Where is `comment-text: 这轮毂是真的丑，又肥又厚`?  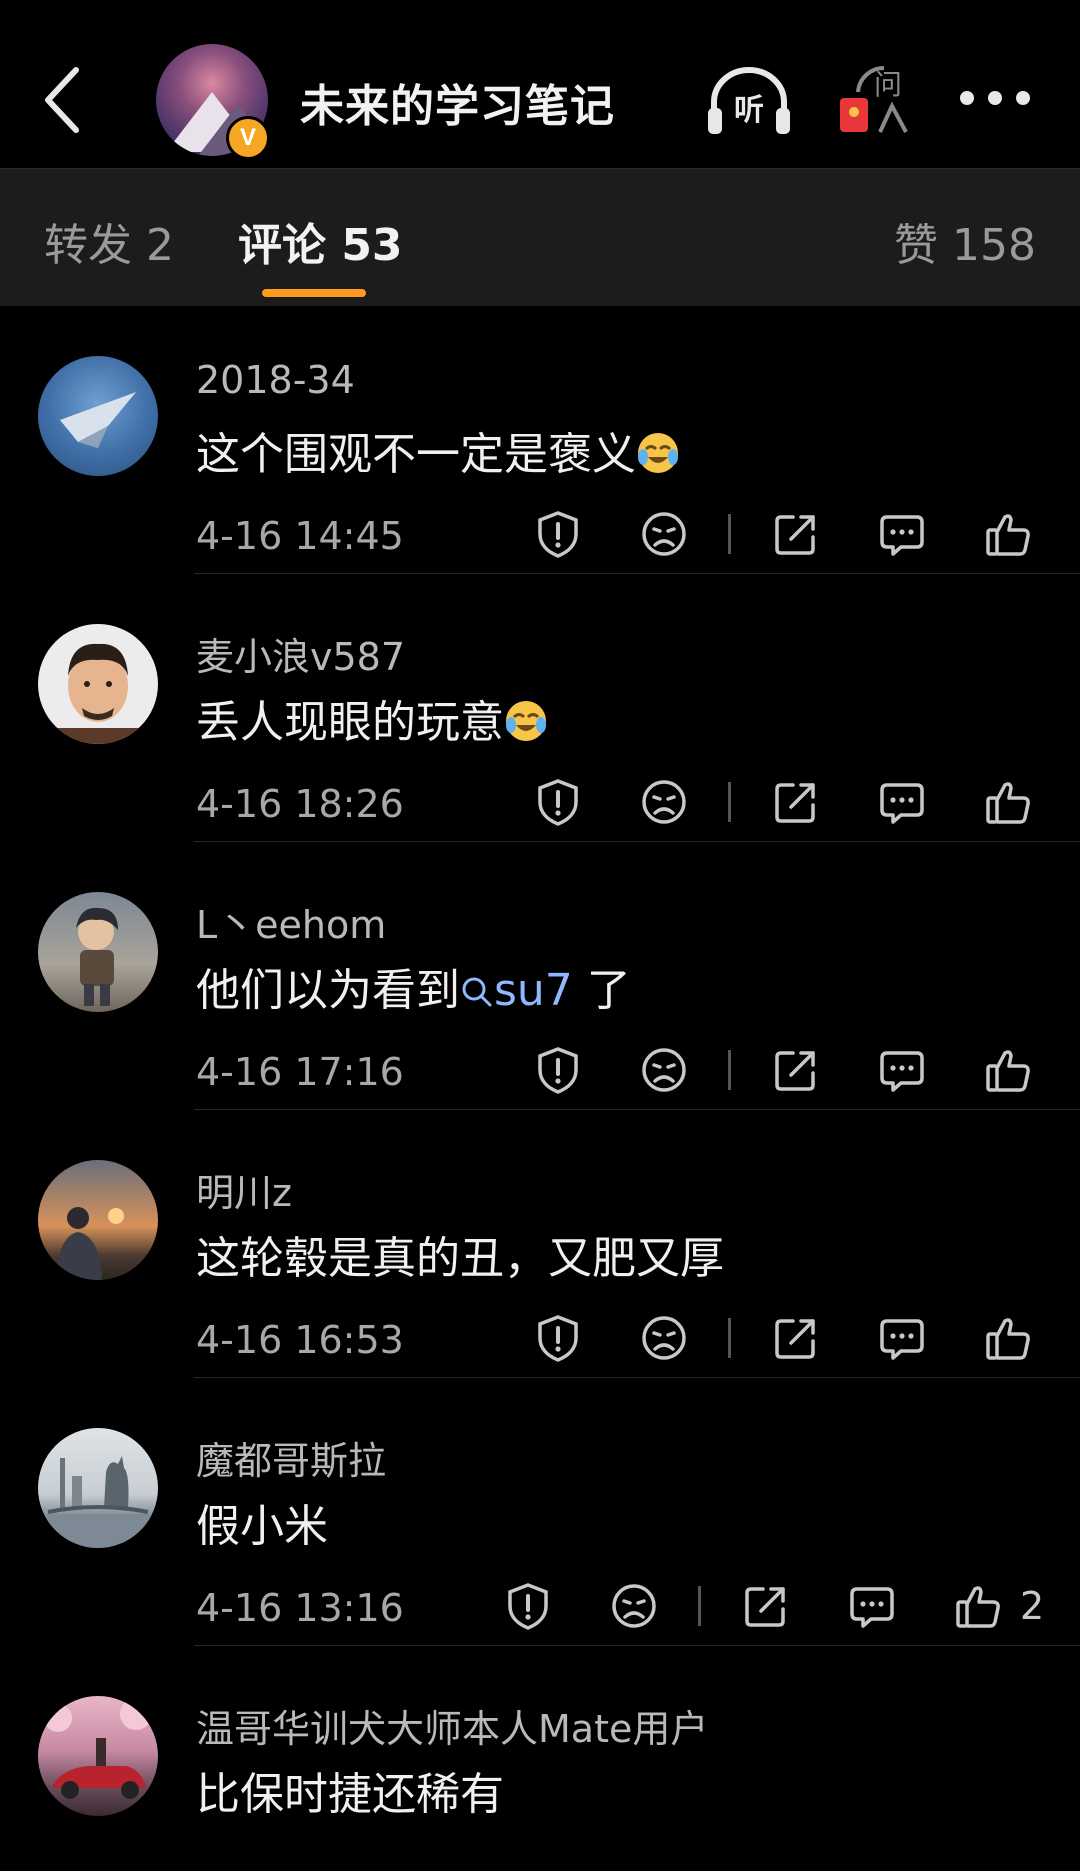
comment-text: 这轮毂是真的丑，又肥又厚 is located at coordinates (460, 1258).